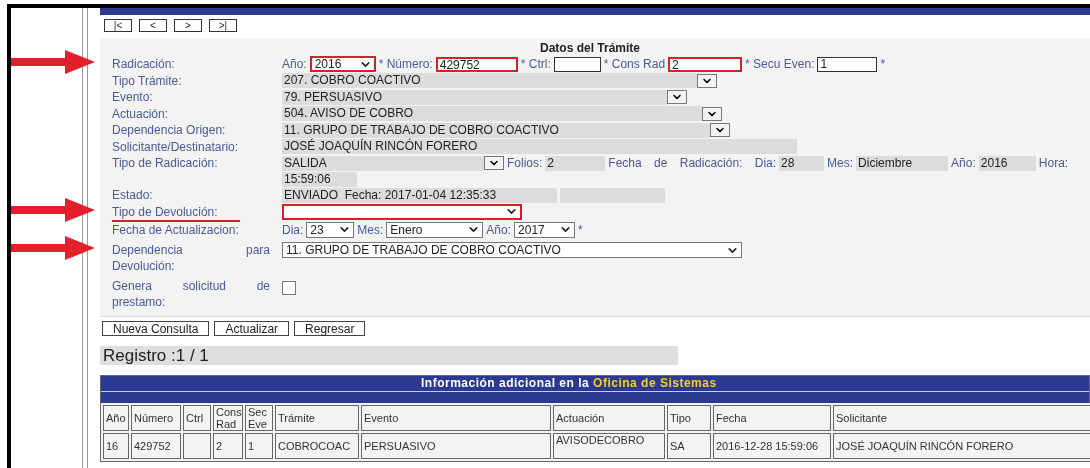  What do you see at coordinates (435, 229) in the screenshot?
I see `select-field: Enero` at bounding box center [435, 229].